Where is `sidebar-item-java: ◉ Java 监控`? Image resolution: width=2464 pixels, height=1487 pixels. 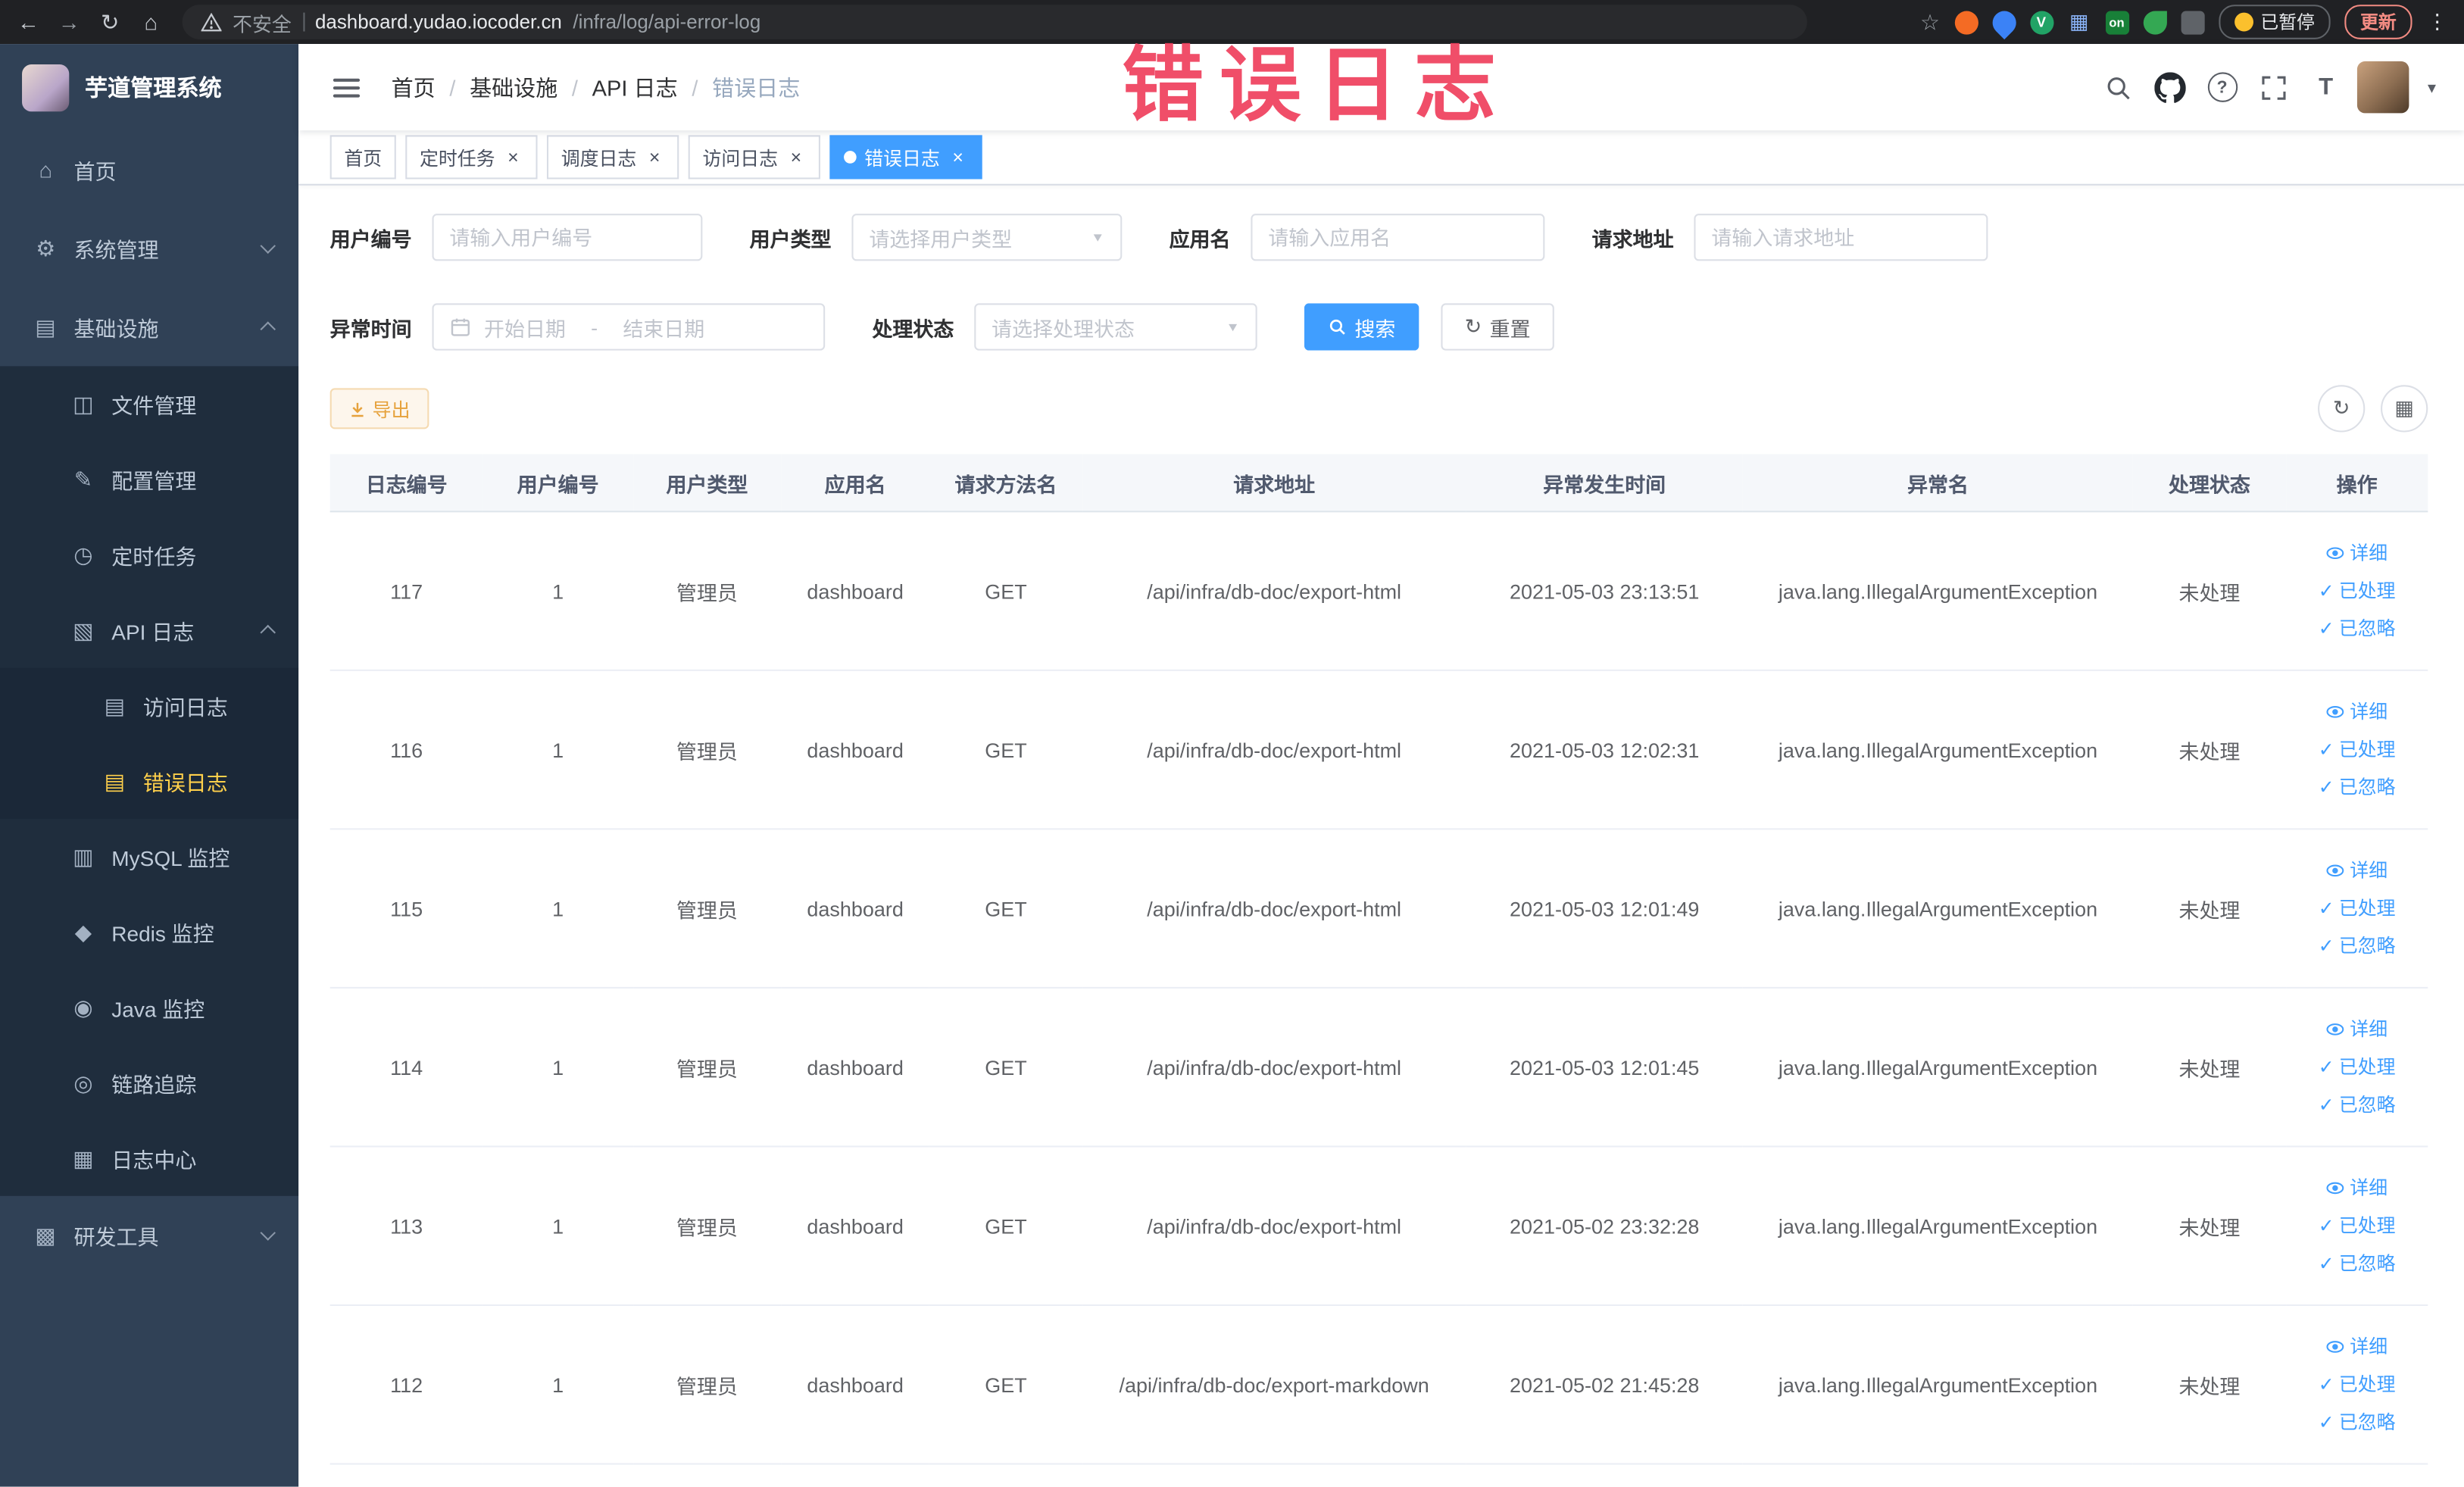
sidebar-item-java: ◉ Java 监控 is located at coordinates (149, 1007).